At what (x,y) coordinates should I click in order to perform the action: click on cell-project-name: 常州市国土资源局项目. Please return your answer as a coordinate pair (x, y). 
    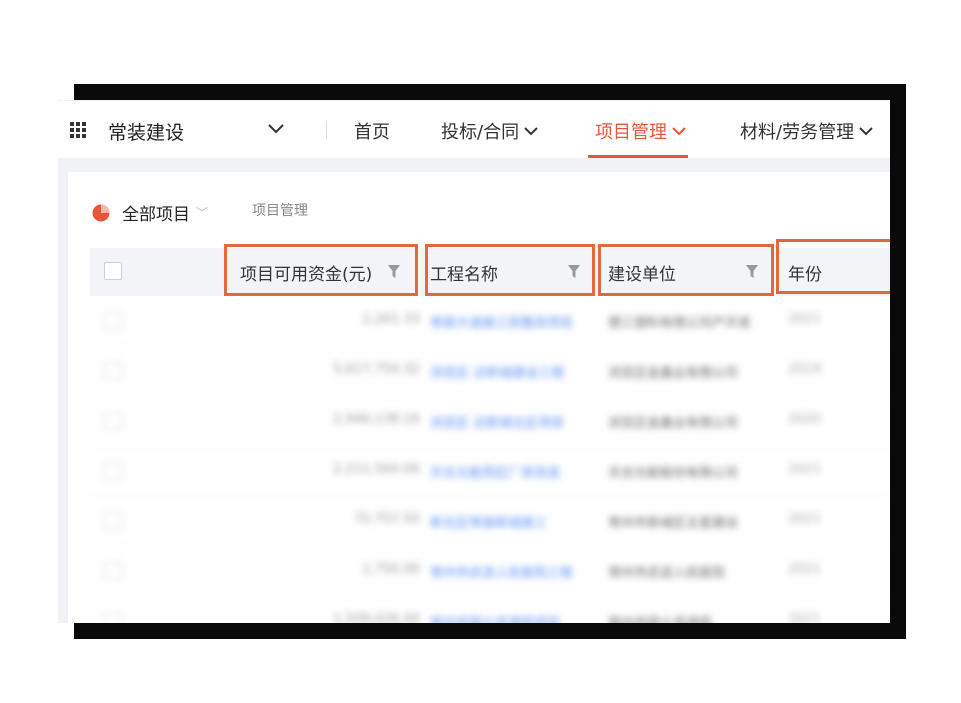
    Looking at the image, I should click on (495, 617).